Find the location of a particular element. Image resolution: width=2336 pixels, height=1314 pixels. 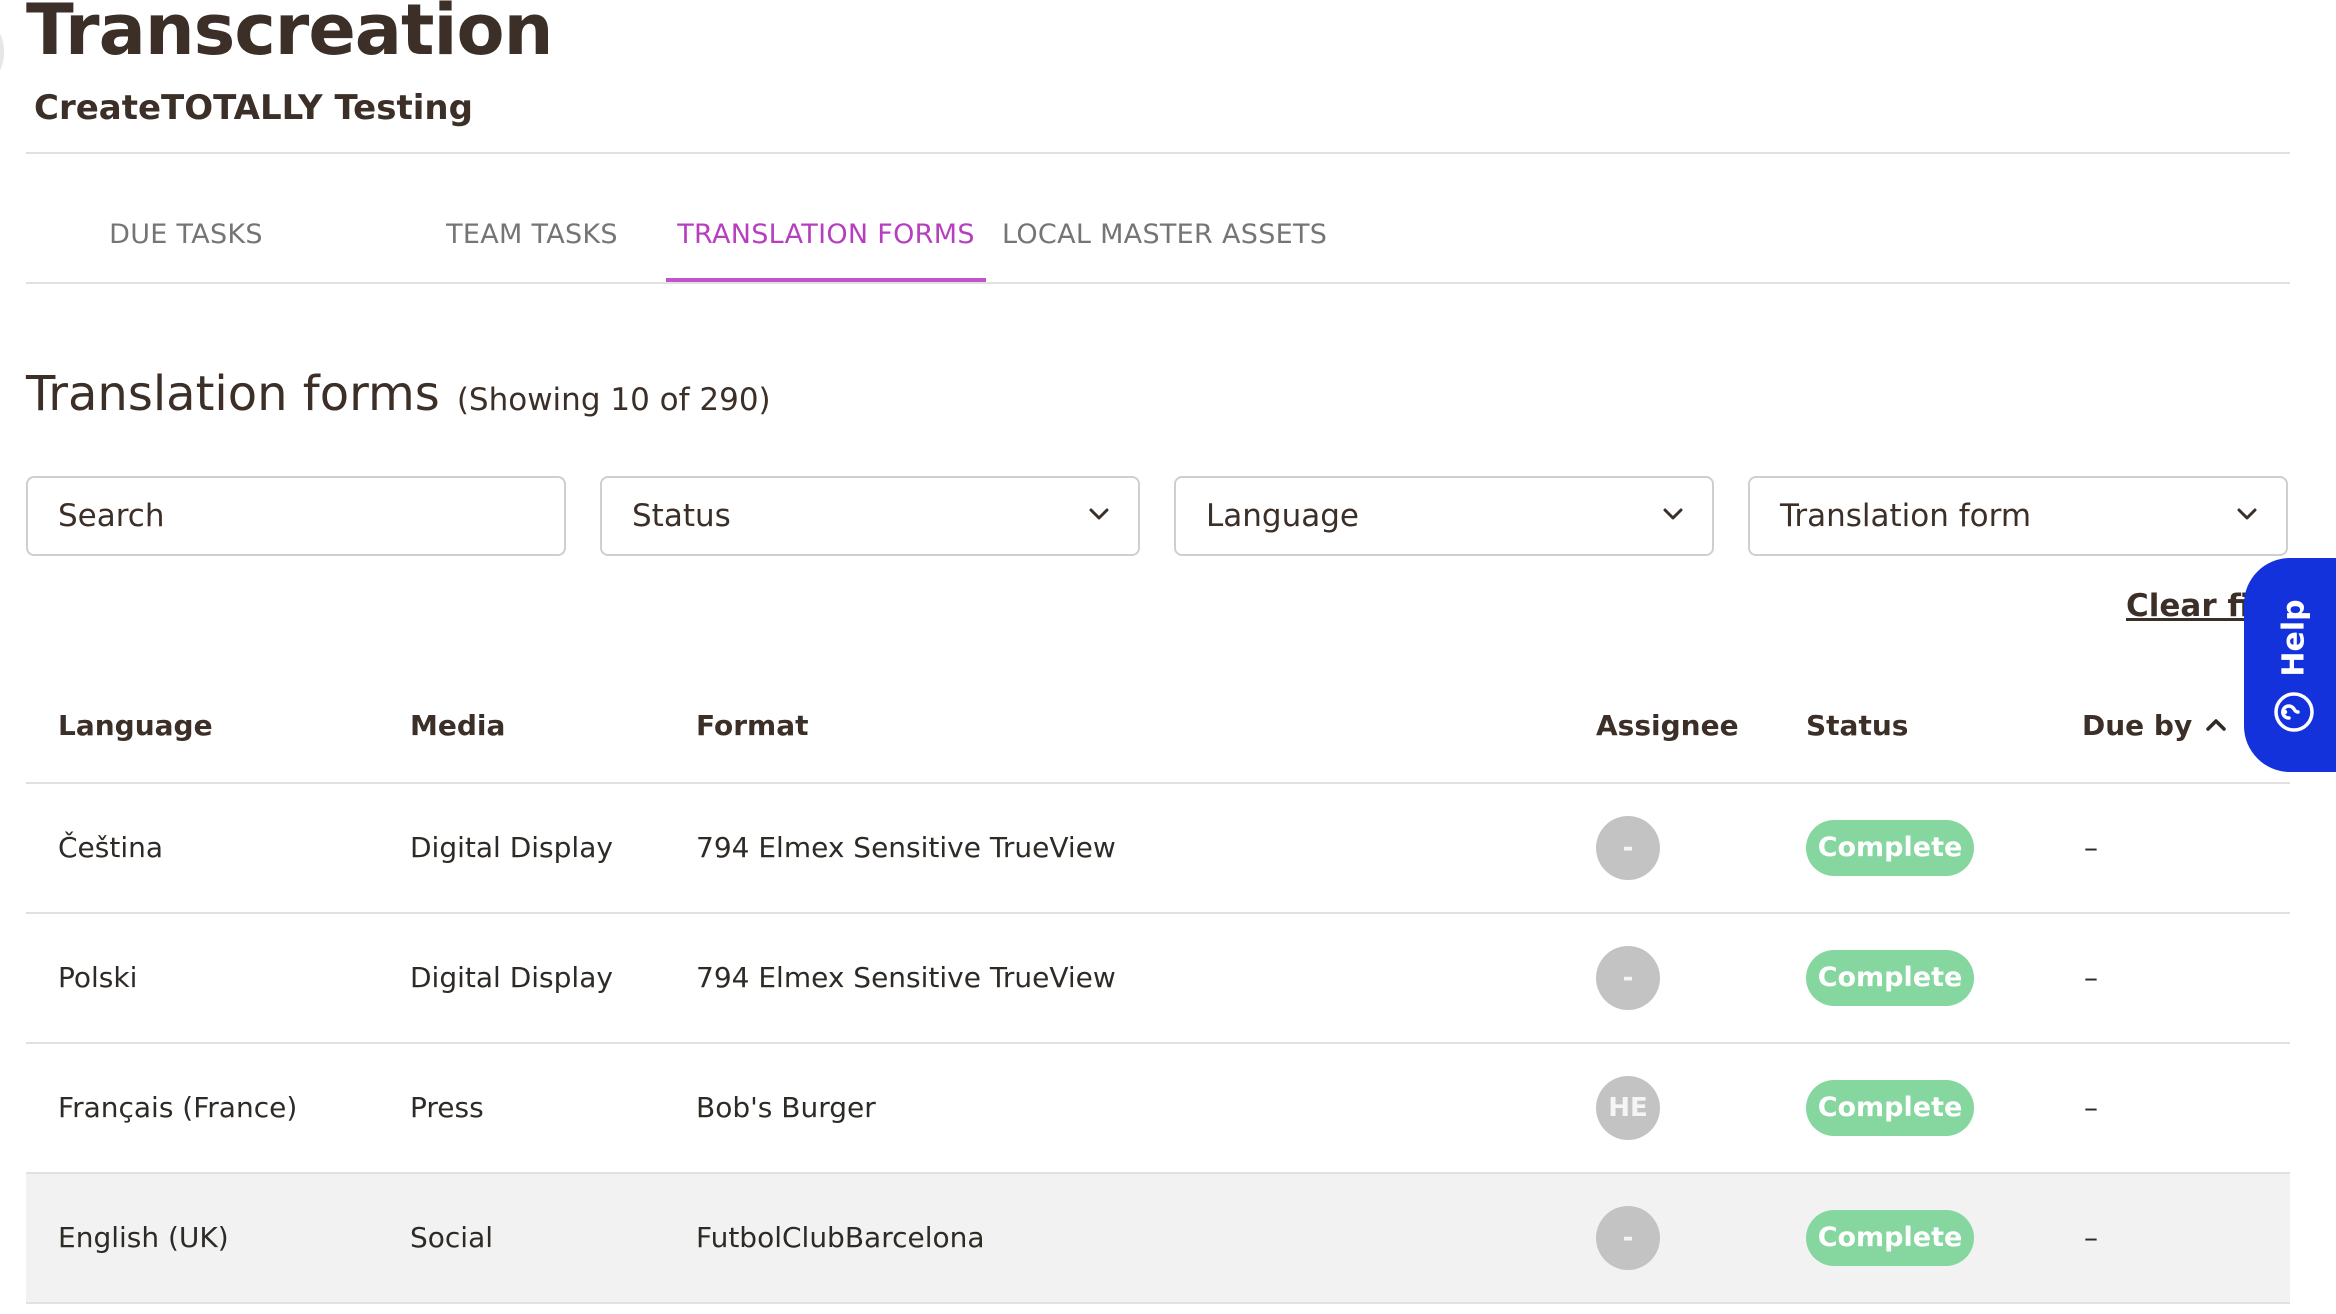

cell-media: Press is located at coordinates (447, 1107).